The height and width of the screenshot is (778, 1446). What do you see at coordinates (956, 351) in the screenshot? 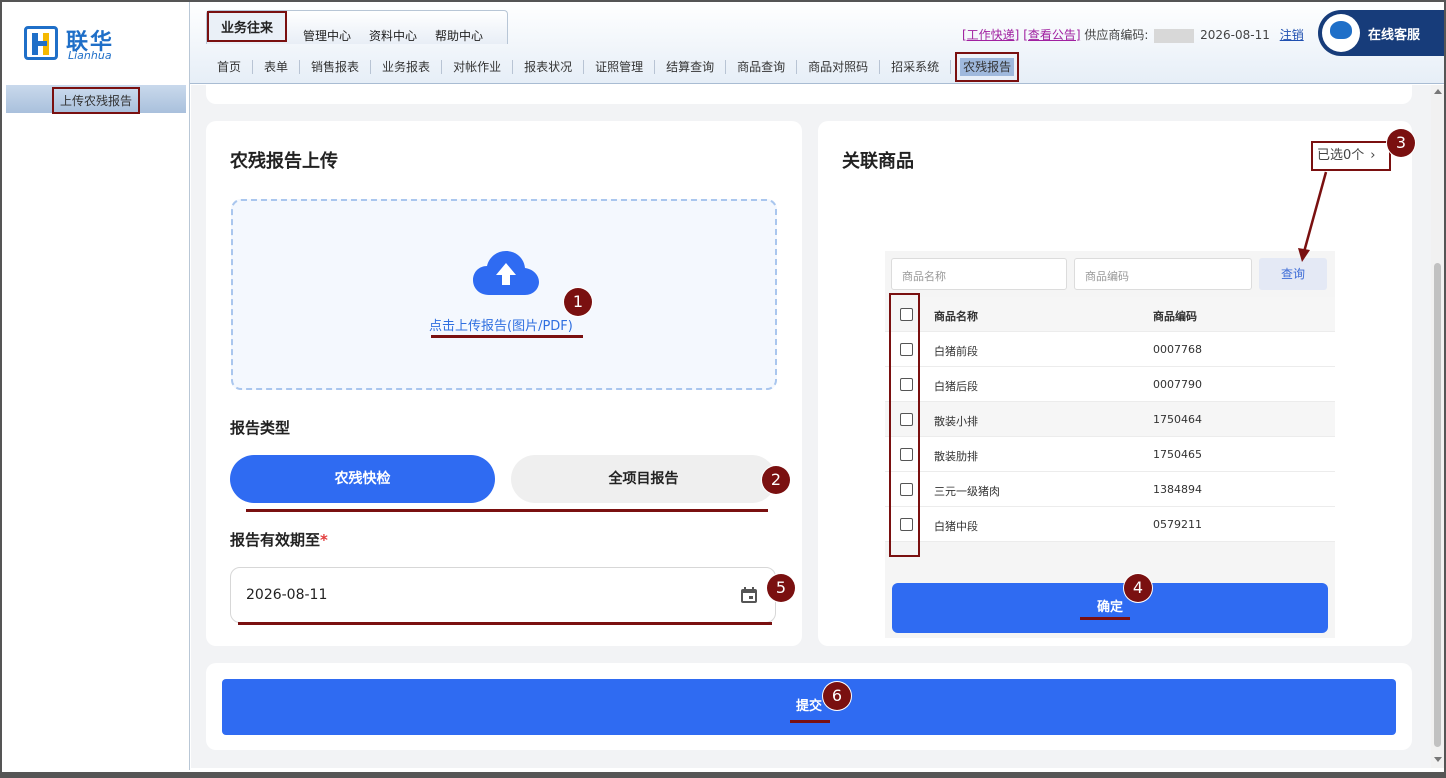
I see `goods-name: 白猪前段` at bounding box center [956, 351].